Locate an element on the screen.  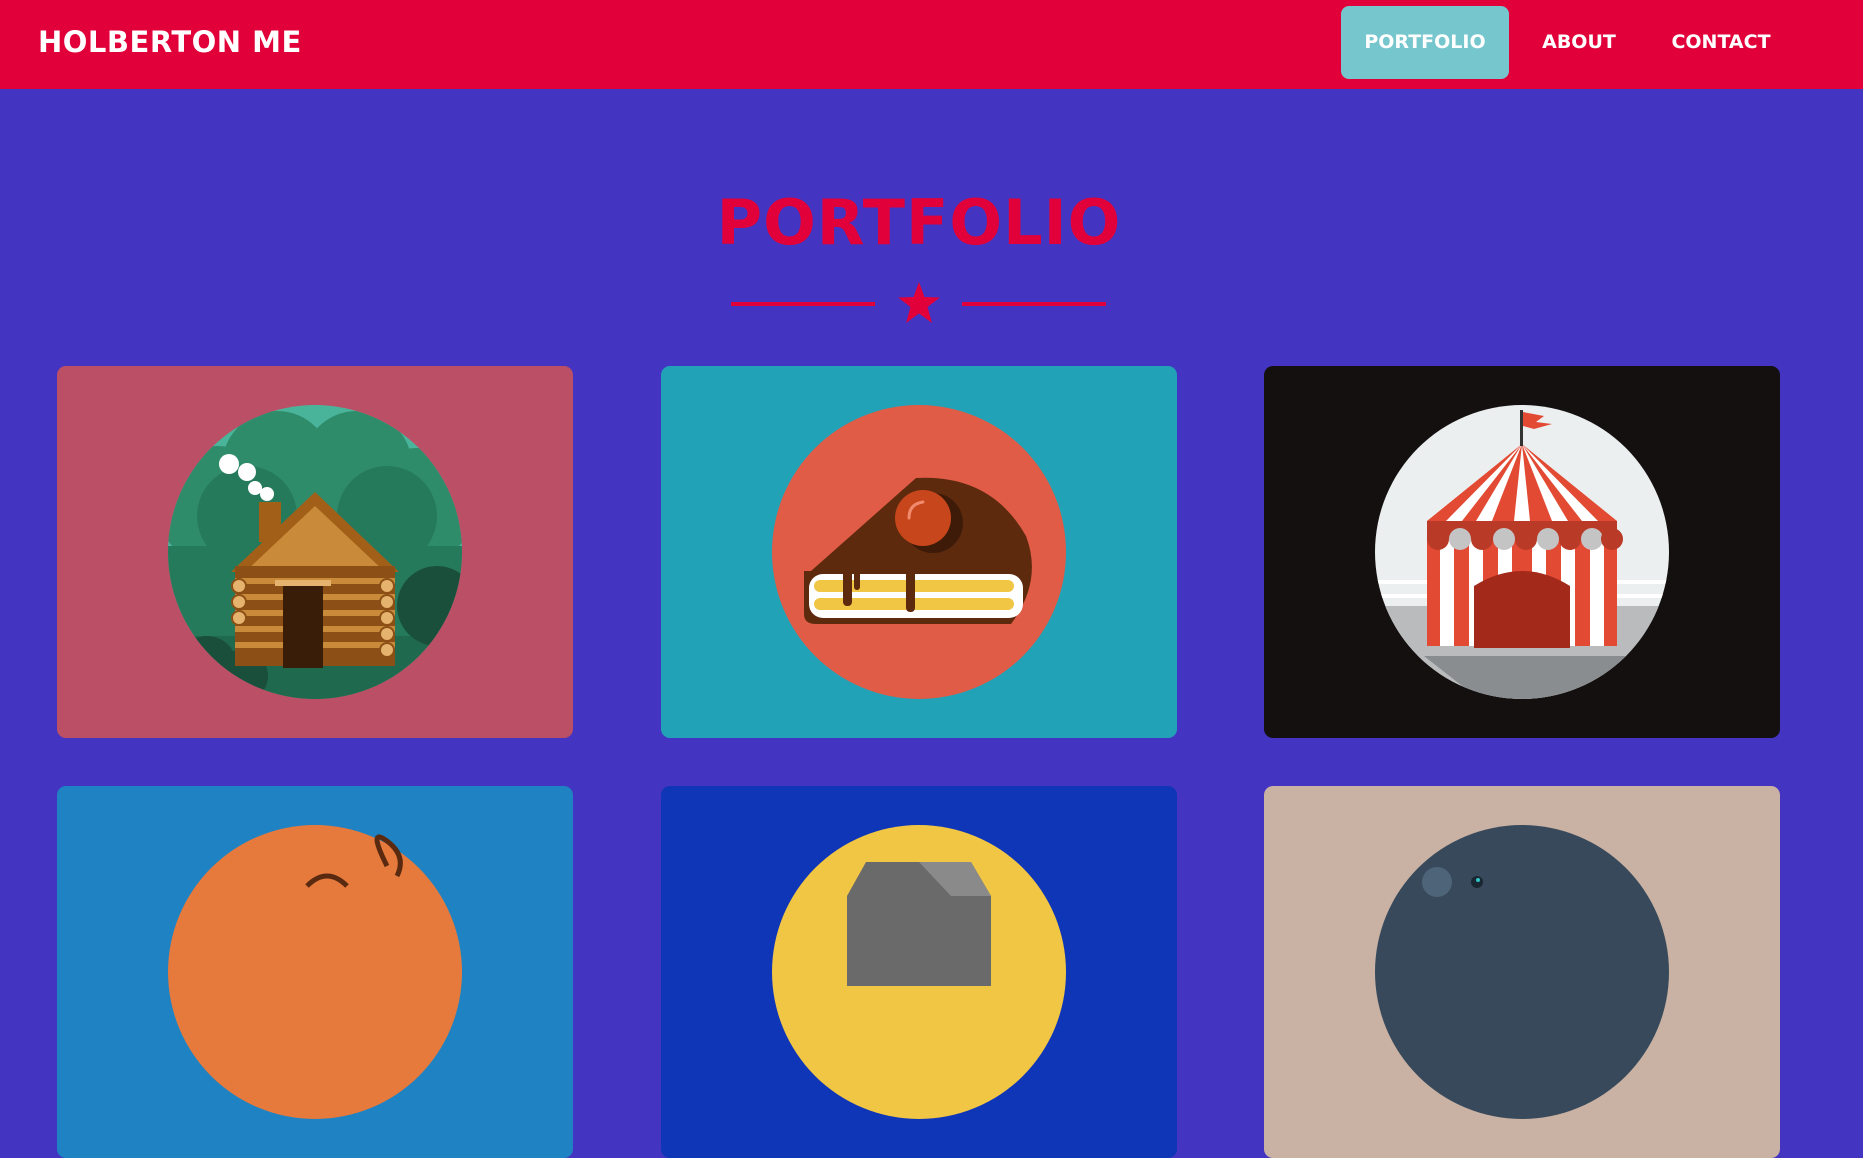
cabin-image is located at coordinates (315, 552).